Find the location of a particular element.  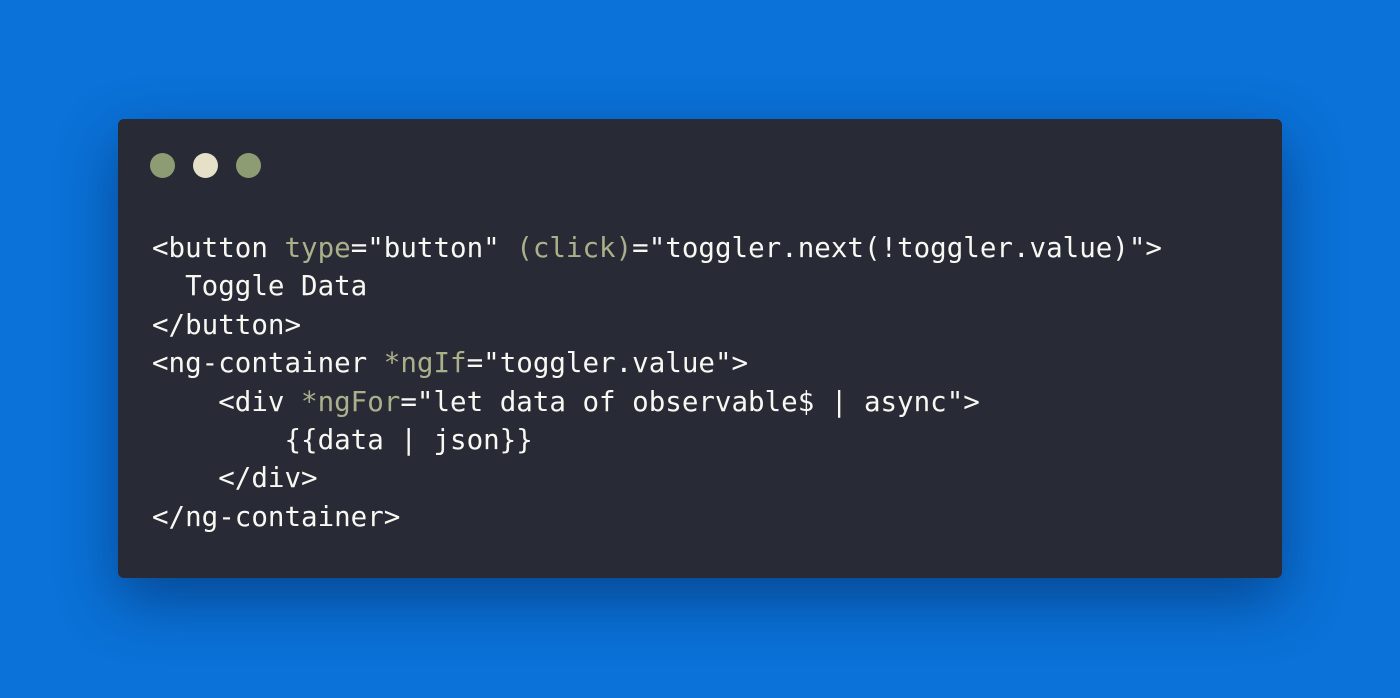

code-attribute: type is located at coordinates (317, 248).